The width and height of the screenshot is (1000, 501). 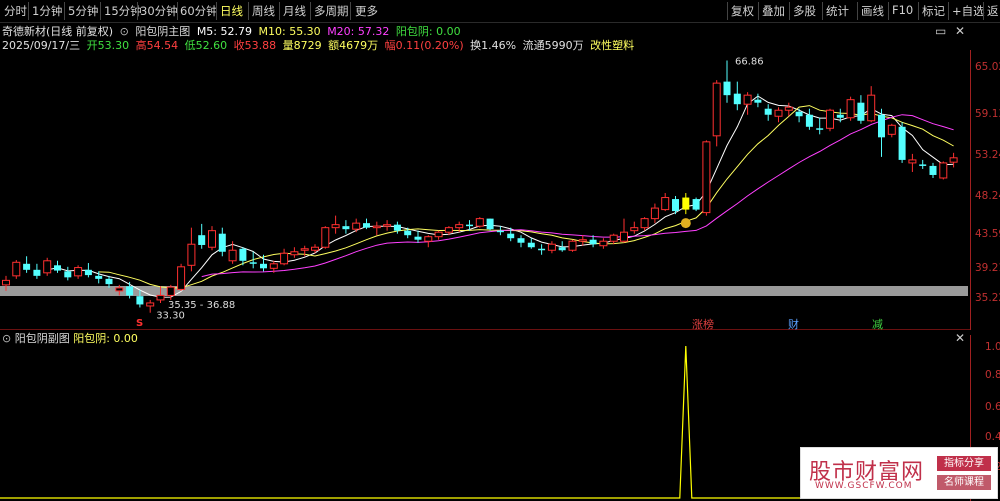 I want to click on sell-marker: S, so click(x=139, y=323).